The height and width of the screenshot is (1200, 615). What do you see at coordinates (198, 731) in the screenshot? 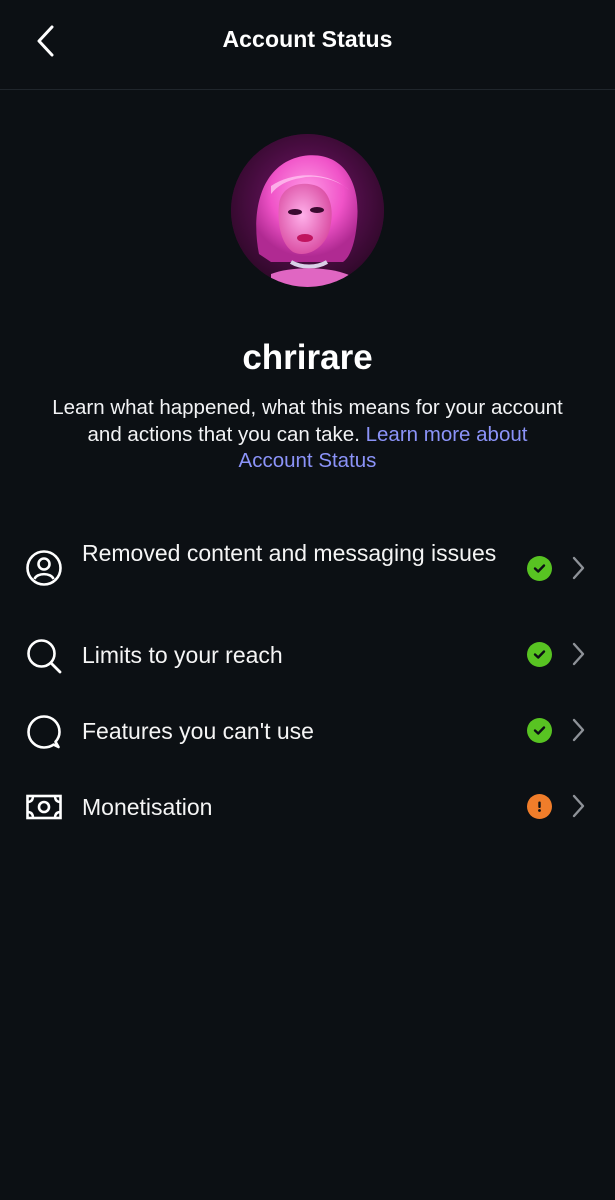
I see `list-item-label: Features you can't use` at bounding box center [198, 731].